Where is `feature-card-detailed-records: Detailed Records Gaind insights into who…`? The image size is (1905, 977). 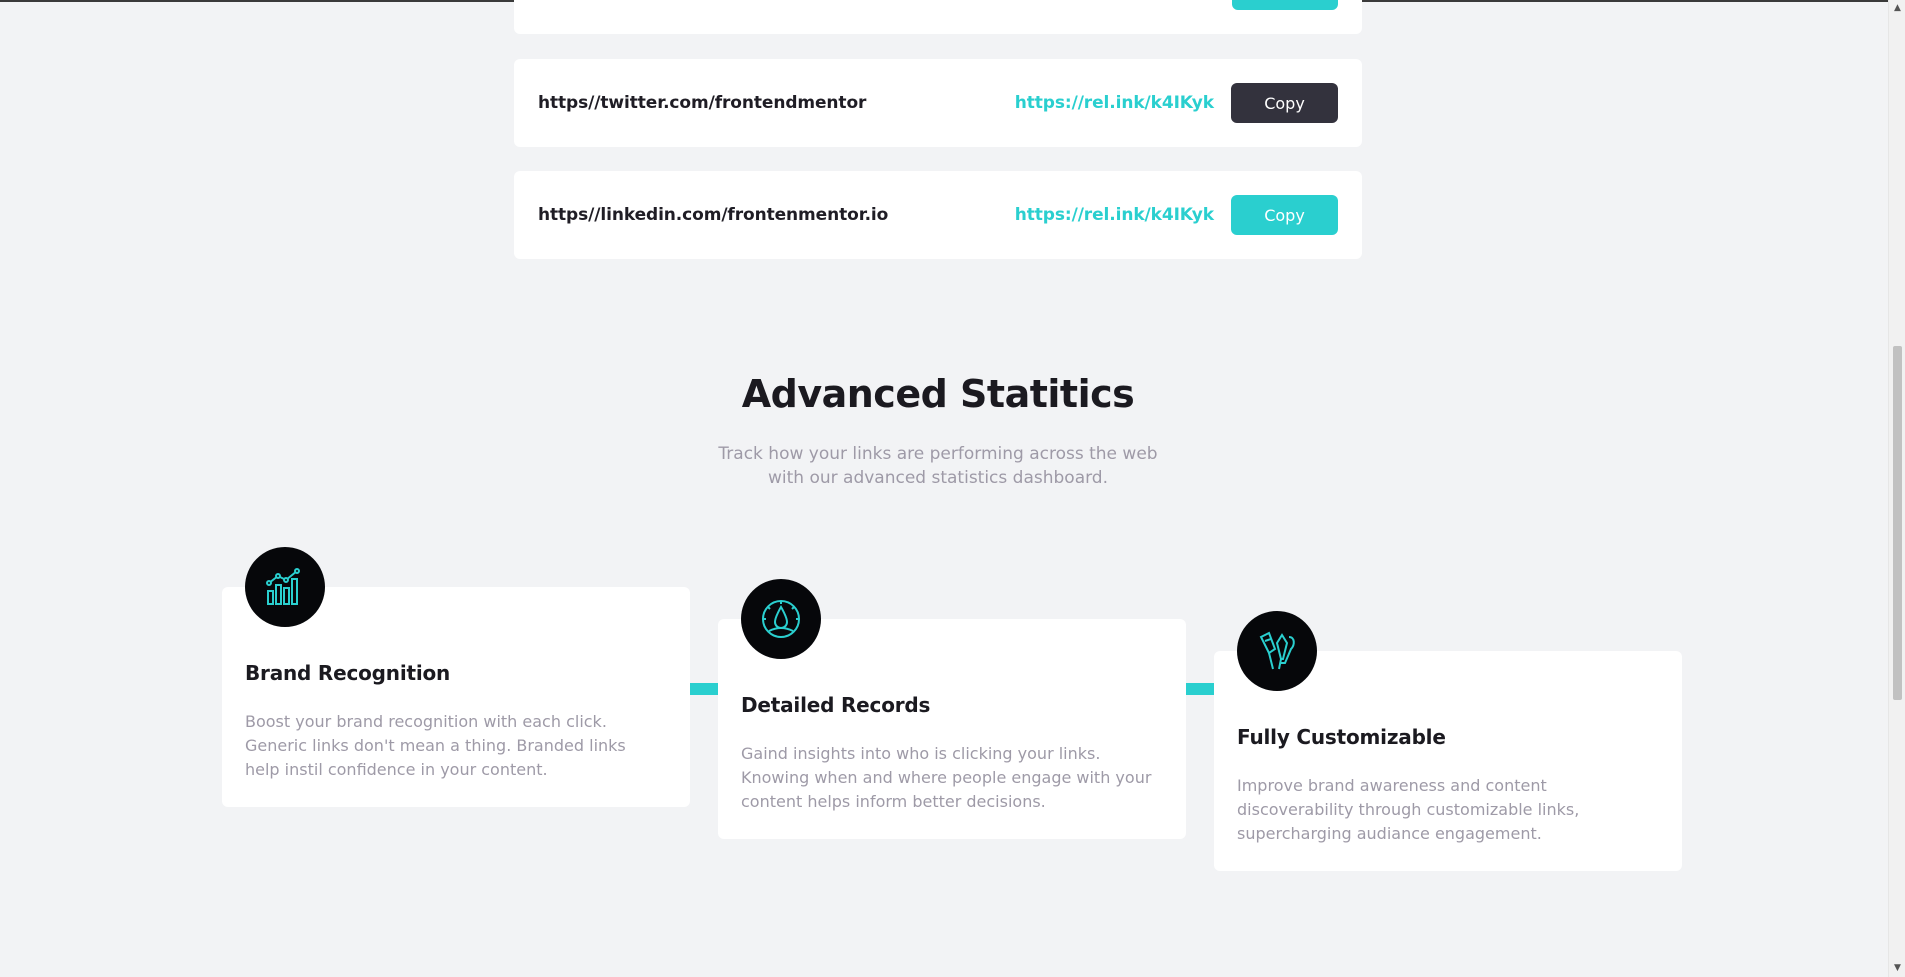 feature-card-detailed-records: Detailed Records Gaind insights into who… is located at coordinates (952, 709).